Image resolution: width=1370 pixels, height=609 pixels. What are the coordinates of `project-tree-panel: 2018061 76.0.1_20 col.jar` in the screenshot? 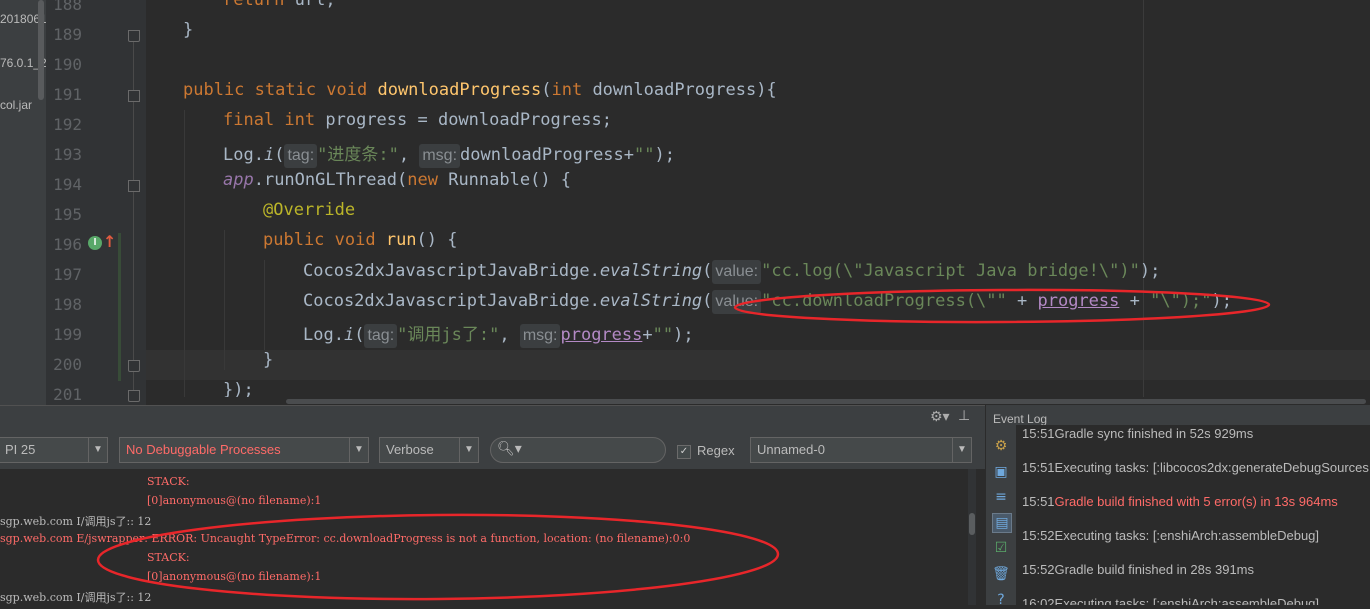 It's located at (23, 202).